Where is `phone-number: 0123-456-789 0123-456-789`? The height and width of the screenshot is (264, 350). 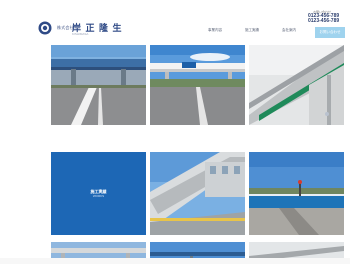
phone-number: 0123-456-789 0123-456-789 is located at coordinates (323, 19).